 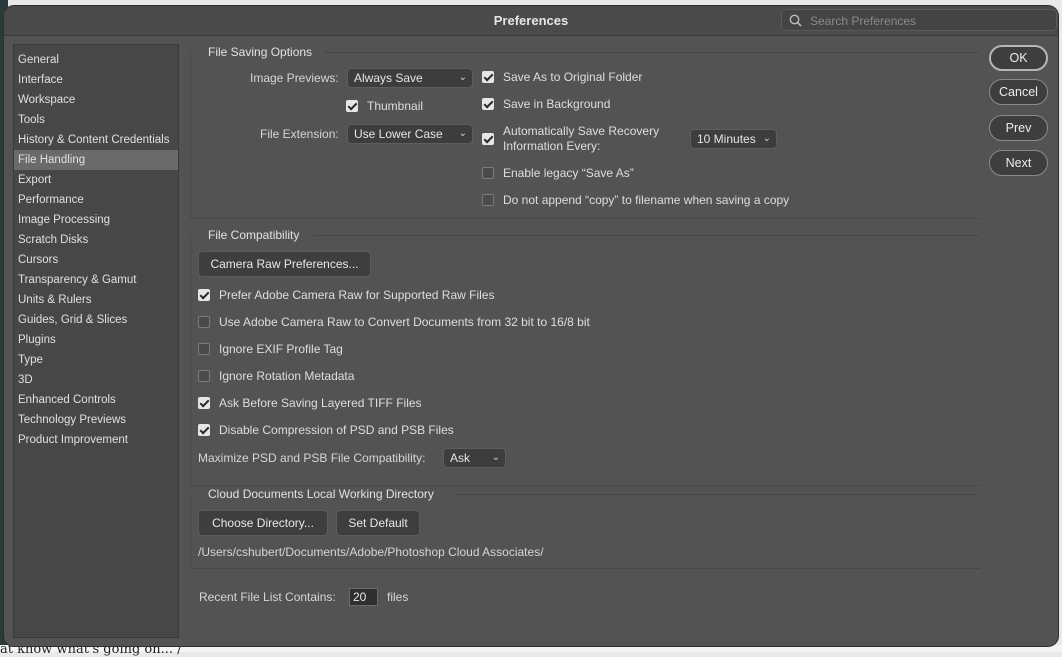 I want to click on thumbnail-label: Thumbnail, so click(x=395, y=106).